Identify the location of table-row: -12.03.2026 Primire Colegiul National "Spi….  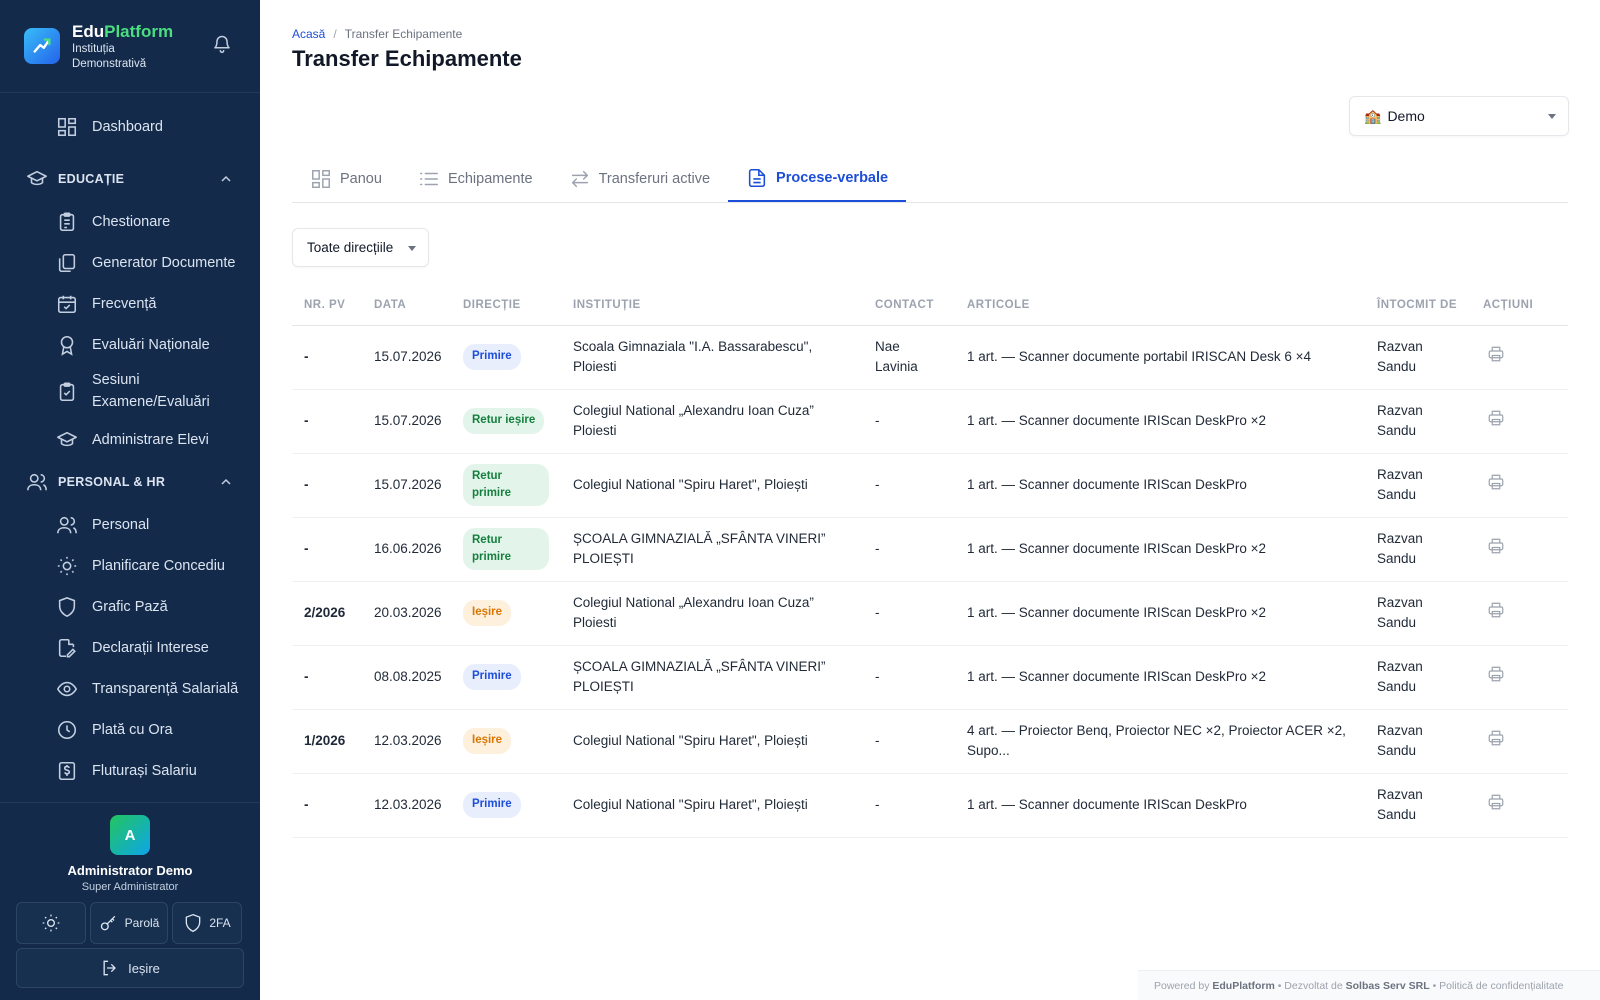
(930, 805).